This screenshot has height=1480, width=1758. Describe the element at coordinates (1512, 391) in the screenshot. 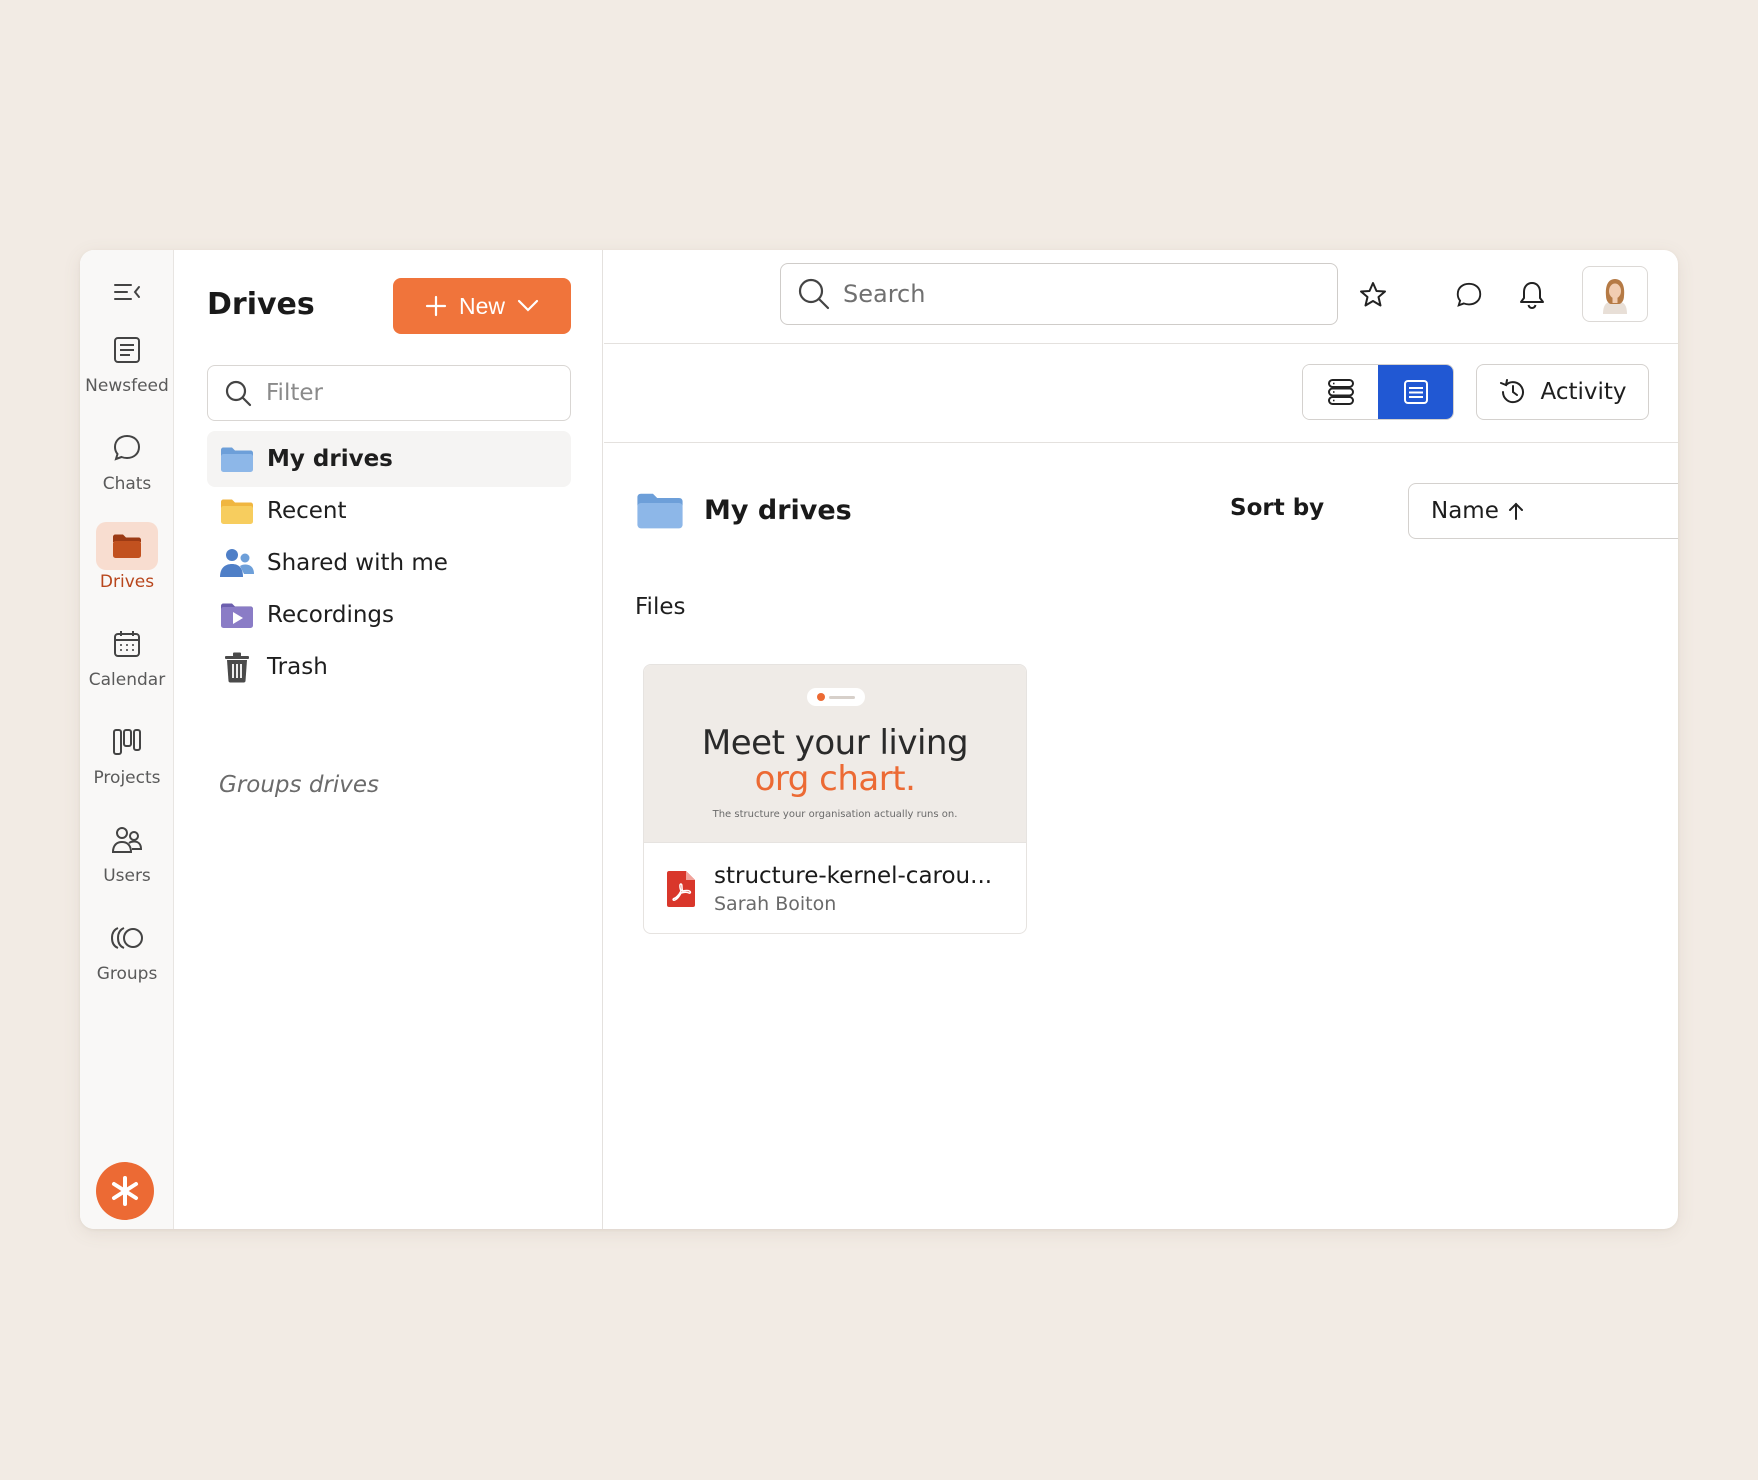

I see `history-icon` at that location.